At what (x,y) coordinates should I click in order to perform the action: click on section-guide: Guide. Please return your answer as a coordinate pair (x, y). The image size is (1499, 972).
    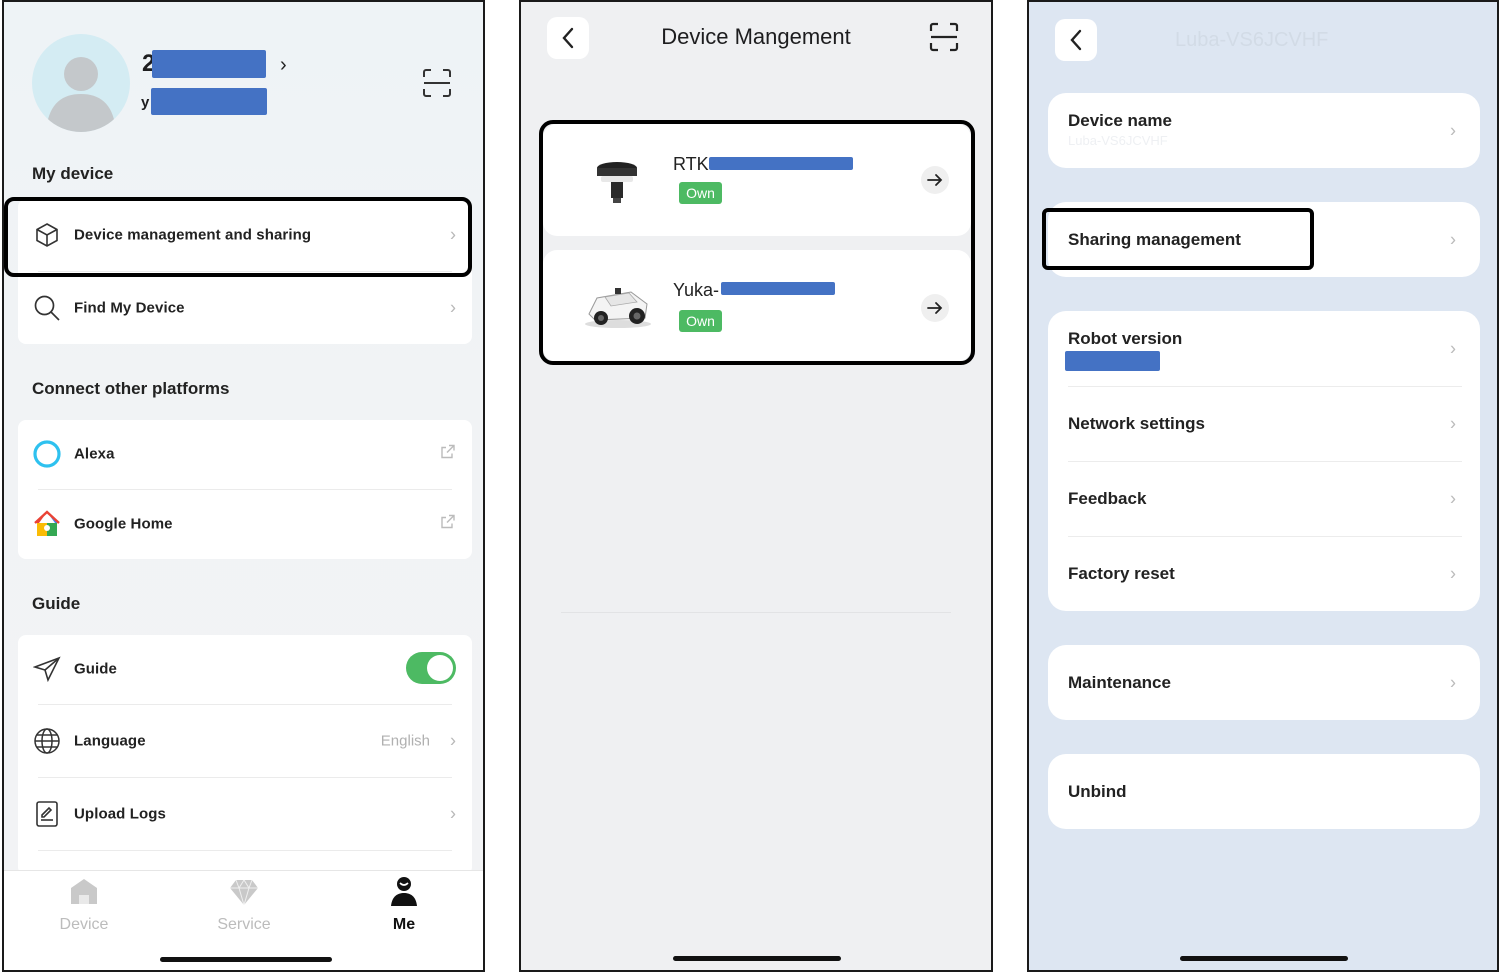
    Looking at the image, I should click on (56, 603).